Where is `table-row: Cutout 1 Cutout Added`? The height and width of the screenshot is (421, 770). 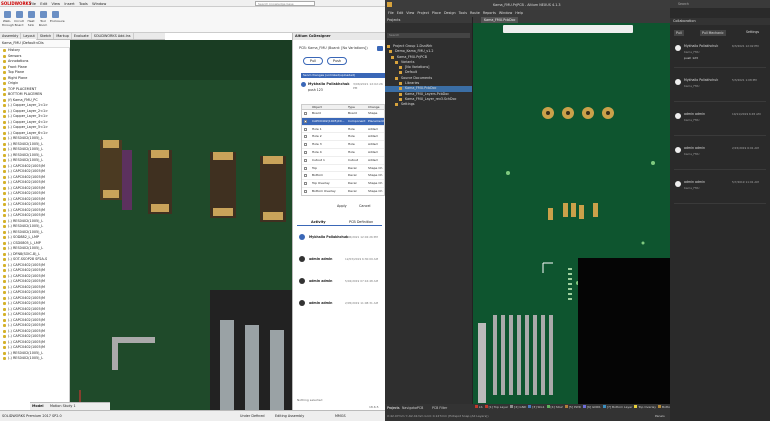 table-row: Cutout 1 Cutout Added is located at coordinates (343, 161).